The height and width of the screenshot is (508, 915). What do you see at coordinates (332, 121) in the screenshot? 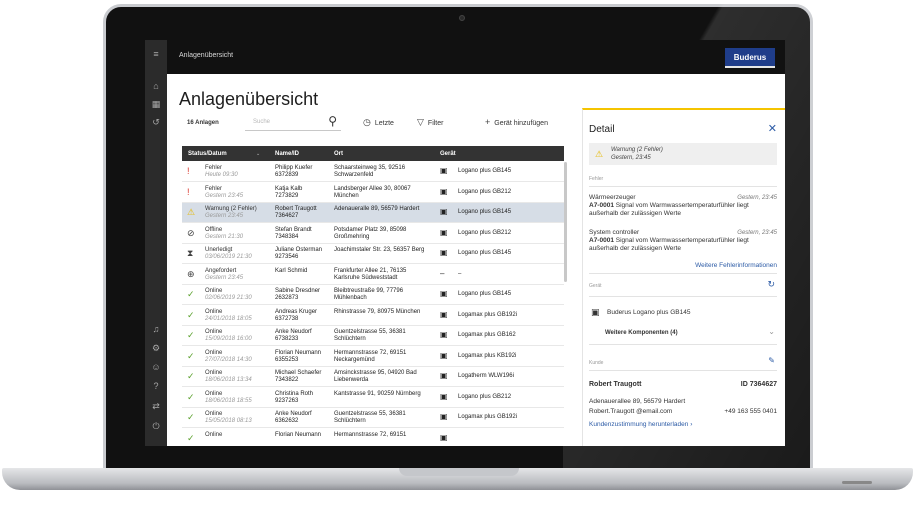
I see `search-icon: ⚲` at bounding box center [332, 121].